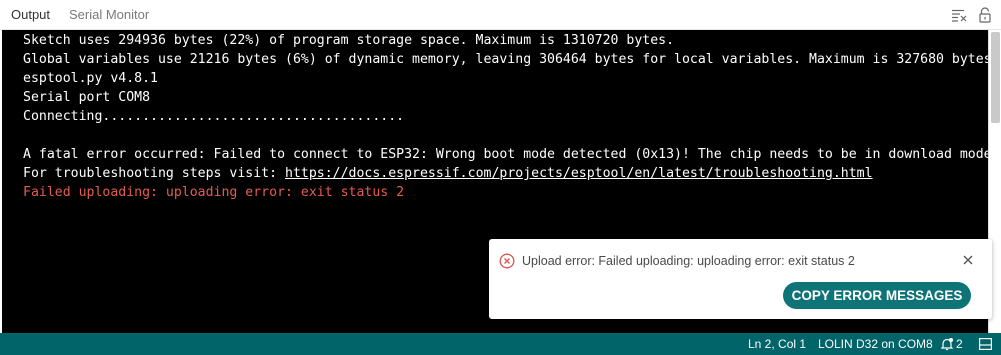 Image resolution: width=1001 pixels, height=355 pixels. Describe the element at coordinates (985, 344) in the screenshot. I see `panel-icon` at that location.